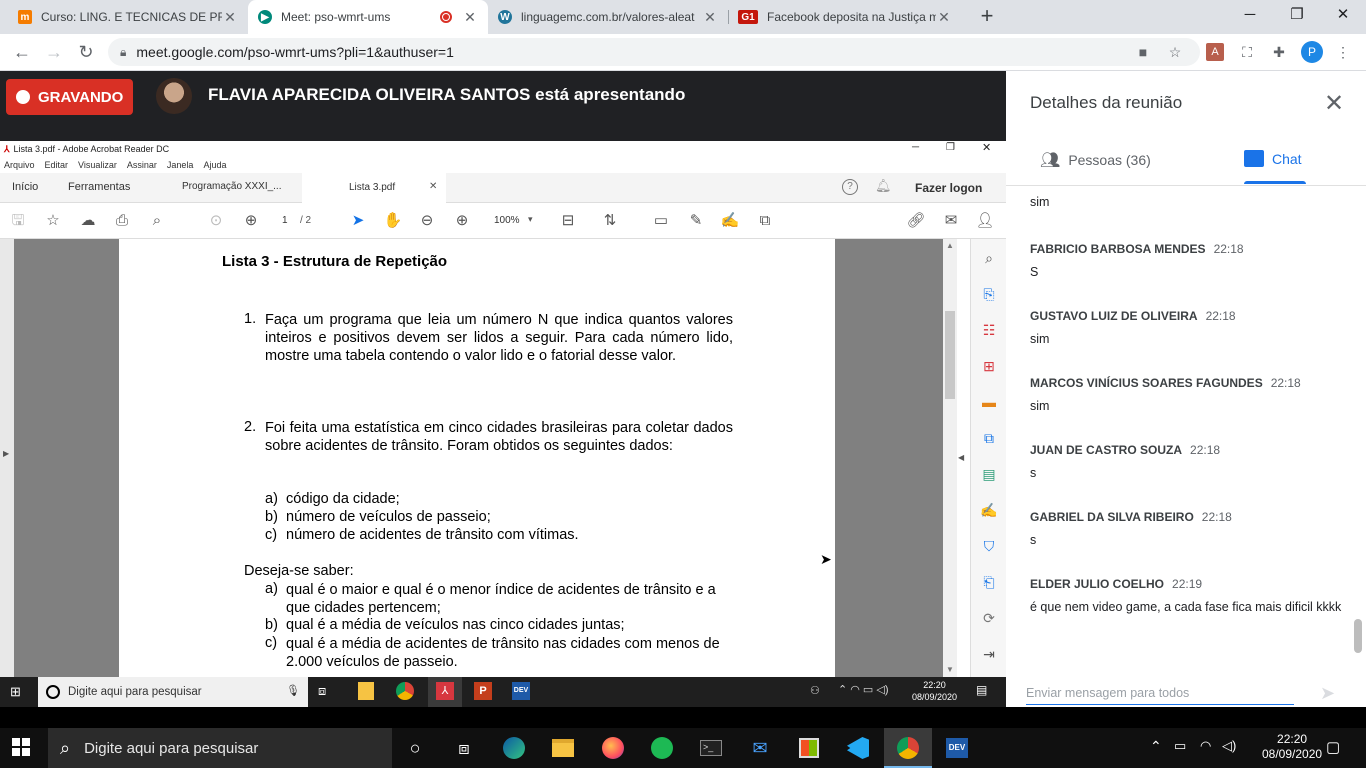 This screenshot has width=1366, height=768. What do you see at coordinates (981, 690) in the screenshot?
I see `notification-icon: ▤` at bounding box center [981, 690].